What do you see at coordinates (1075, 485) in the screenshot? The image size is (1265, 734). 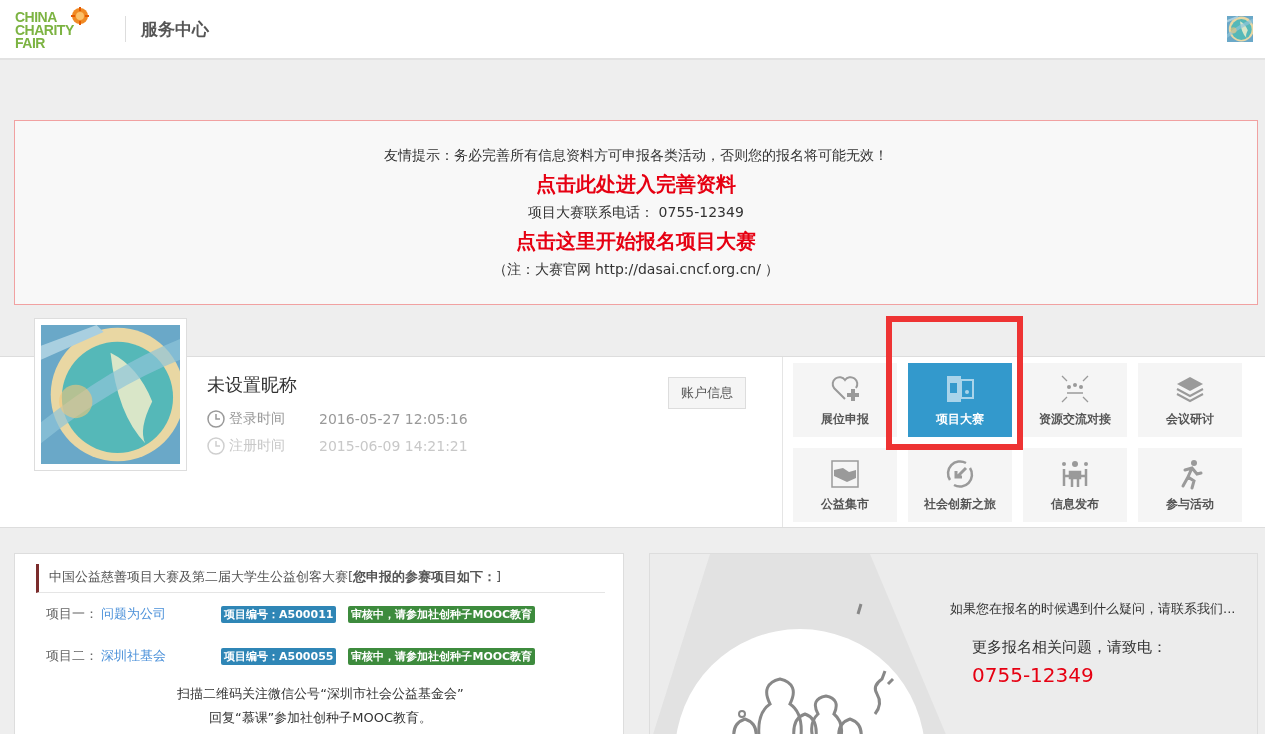 I see `menu-tile: 信息发布` at bounding box center [1075, 485].